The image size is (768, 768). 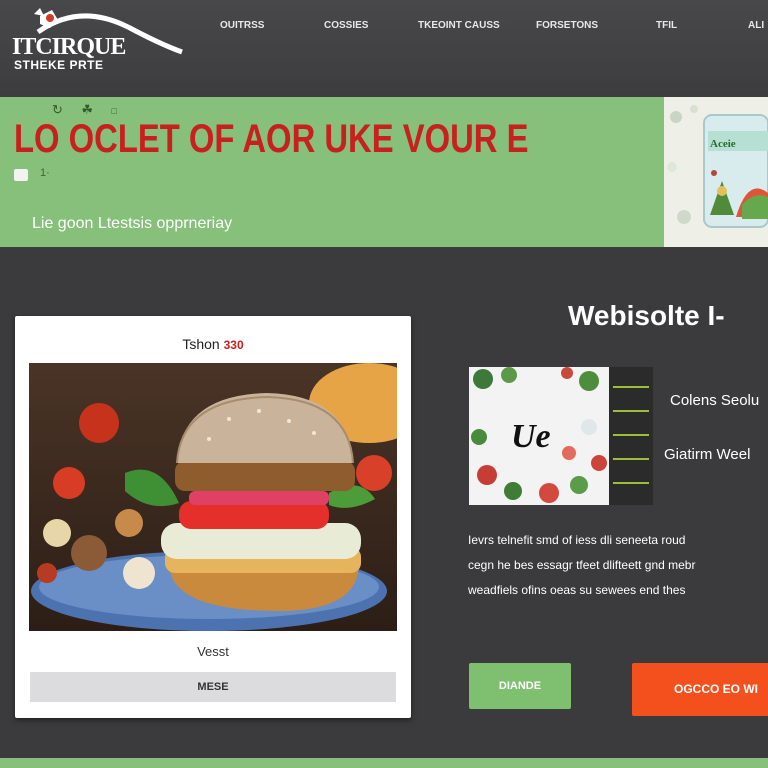 What do you see at coordinates (756, 25) in the screenshot?
I see `nav-item-6: ALI` at bounding box center [756, 25].